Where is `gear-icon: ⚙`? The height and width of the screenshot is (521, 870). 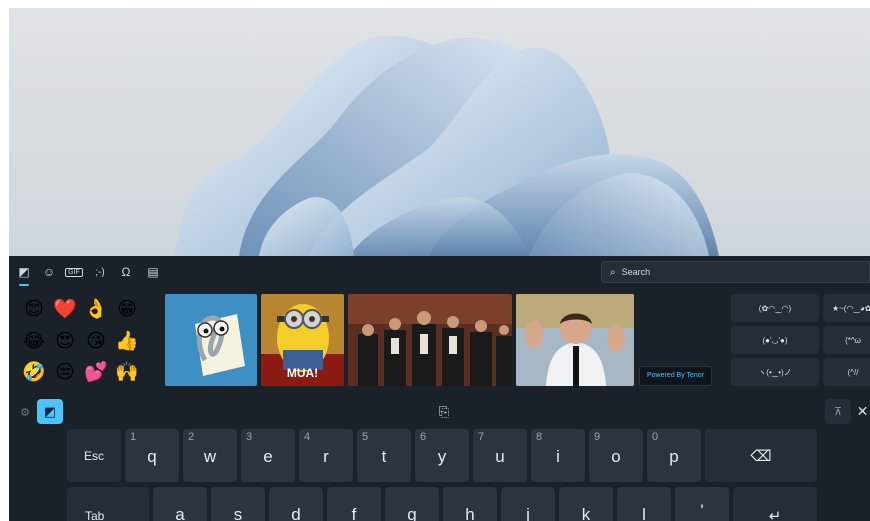
gear-icon: ⚙ is located at coordinates (25, 412).